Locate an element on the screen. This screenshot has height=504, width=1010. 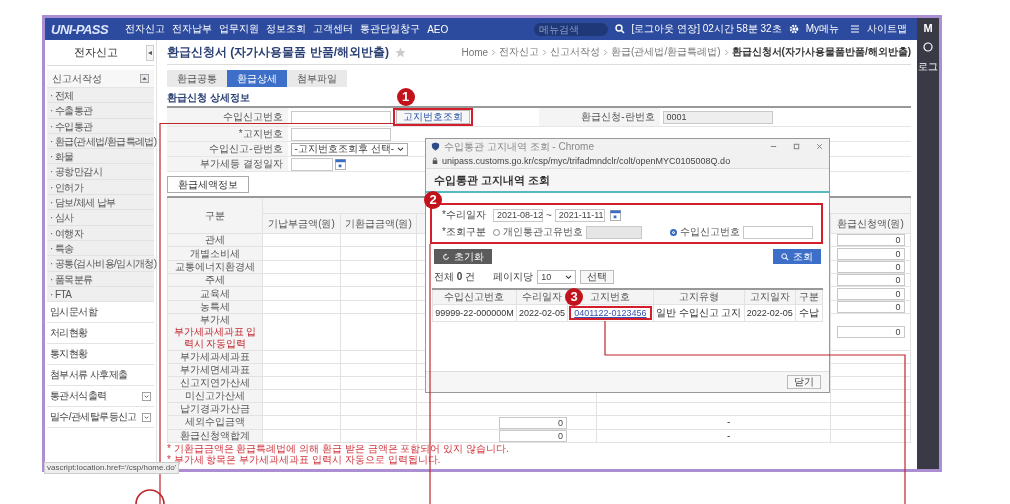
close-button: 닫기 is located at coordinates (804, 382).